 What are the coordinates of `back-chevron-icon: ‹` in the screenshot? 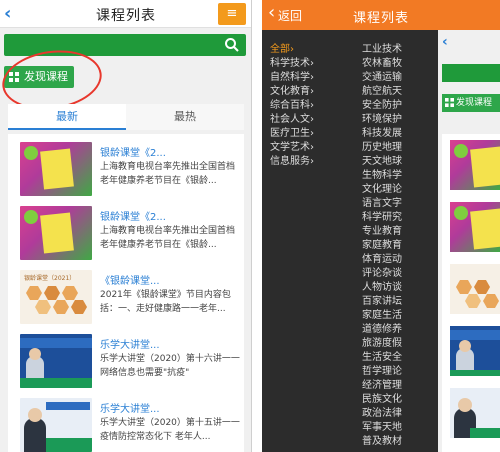 It's located at (445, 42).